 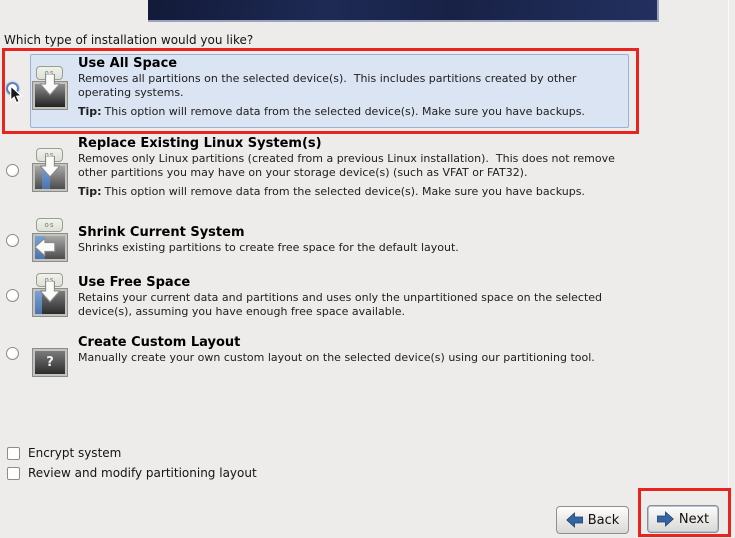 I want to click on encrypt-system-row: Encrypt system, so click(x=64, y=453).